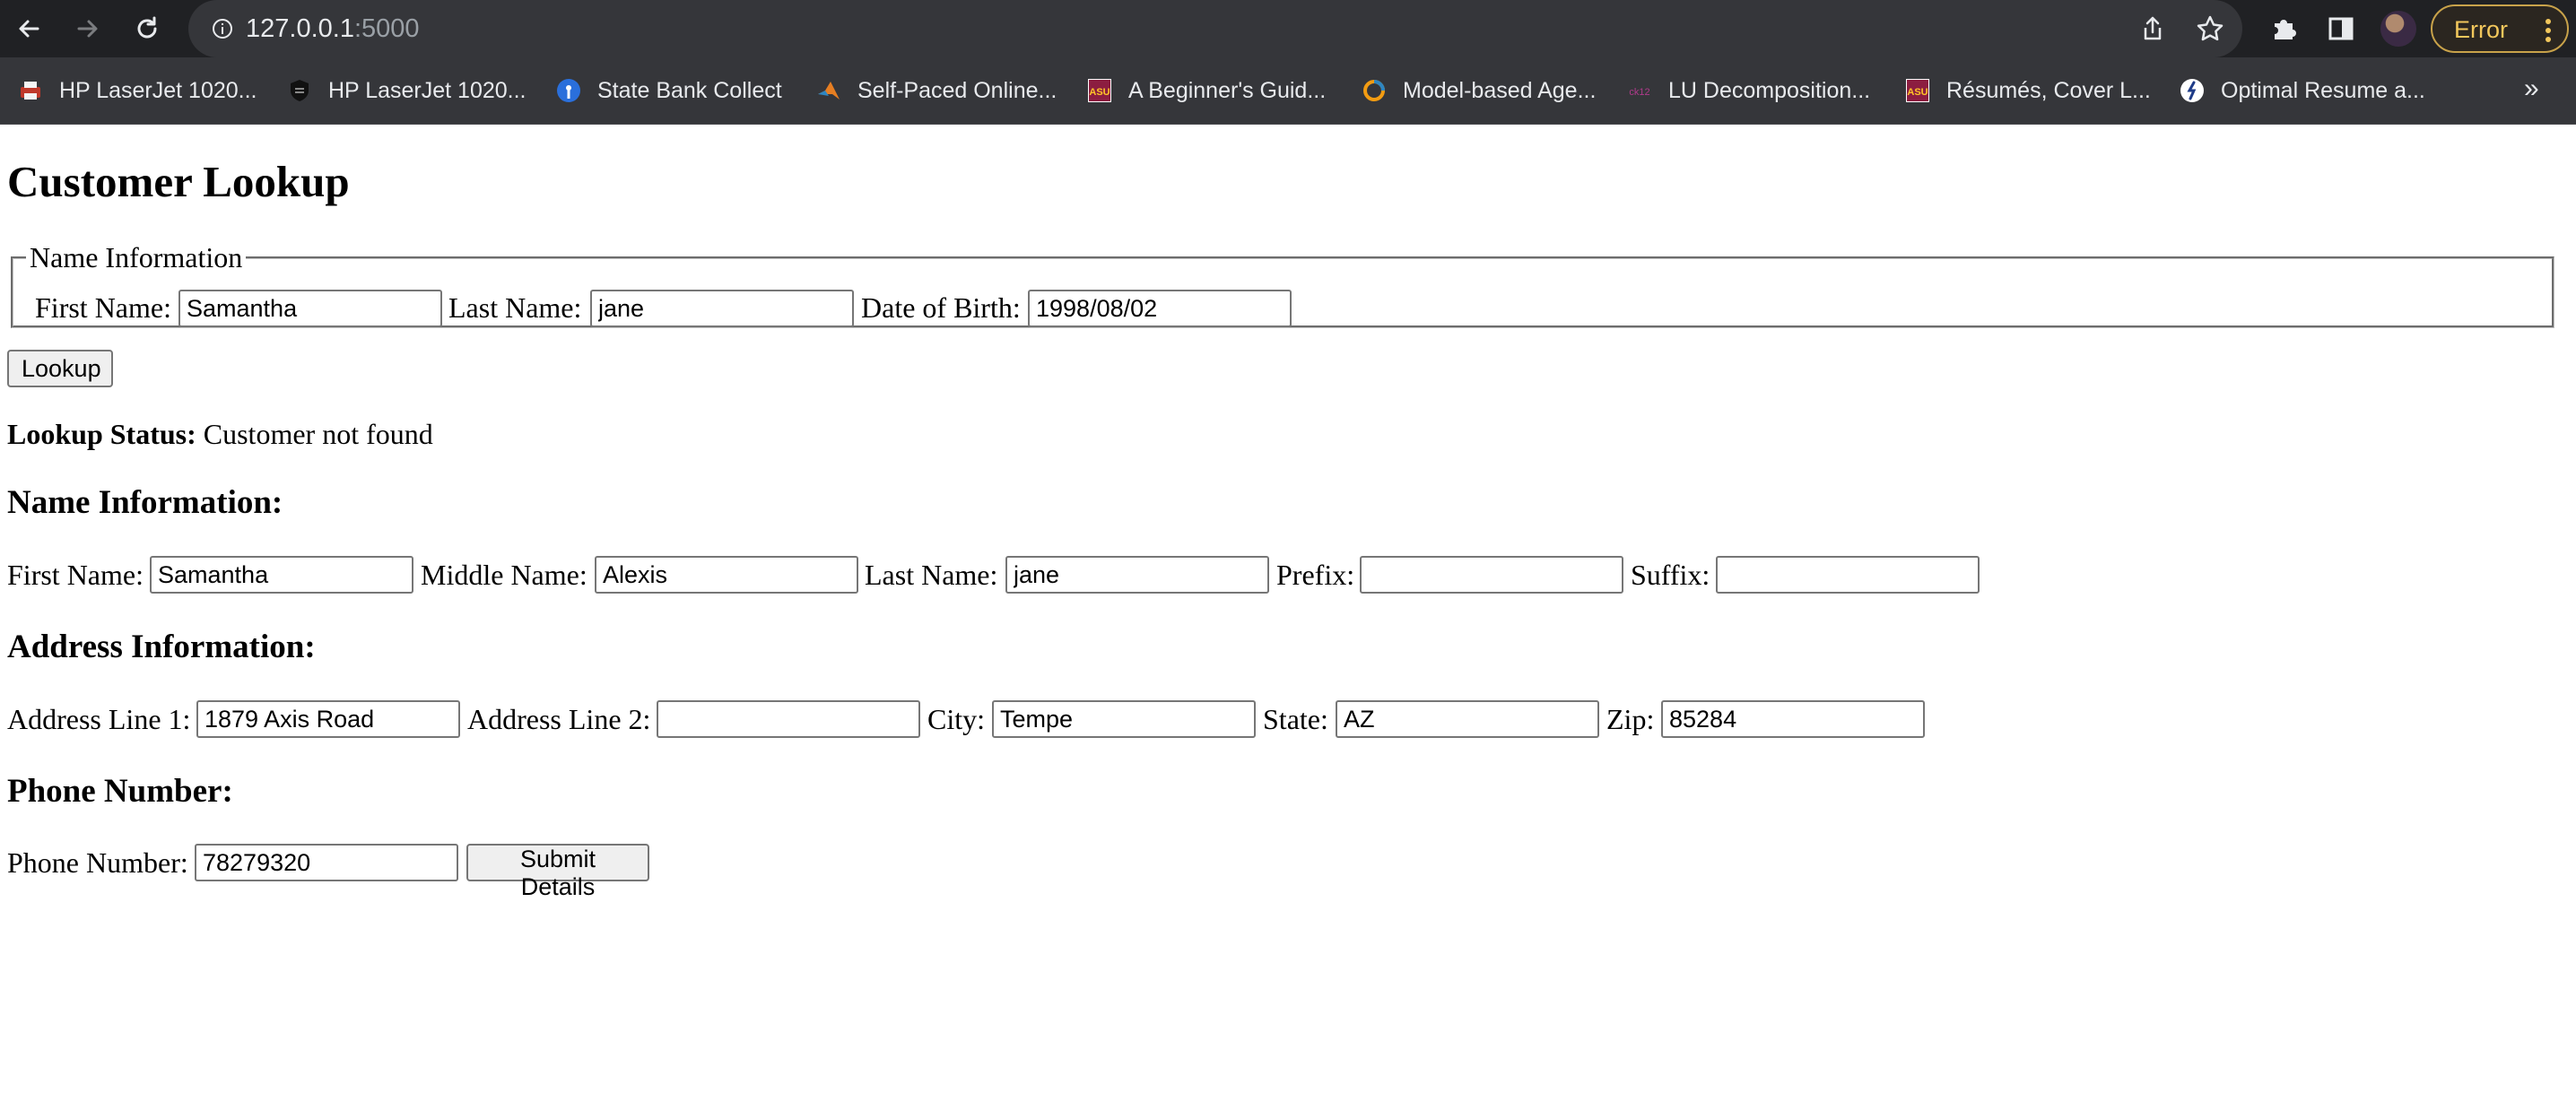 Image resolution: width=2576 pixels, height=1093 pixels. What do you see at coordinates (1848, 575) in the screenshot?
I see `suffix-input` at bounding box center [1848, 575].